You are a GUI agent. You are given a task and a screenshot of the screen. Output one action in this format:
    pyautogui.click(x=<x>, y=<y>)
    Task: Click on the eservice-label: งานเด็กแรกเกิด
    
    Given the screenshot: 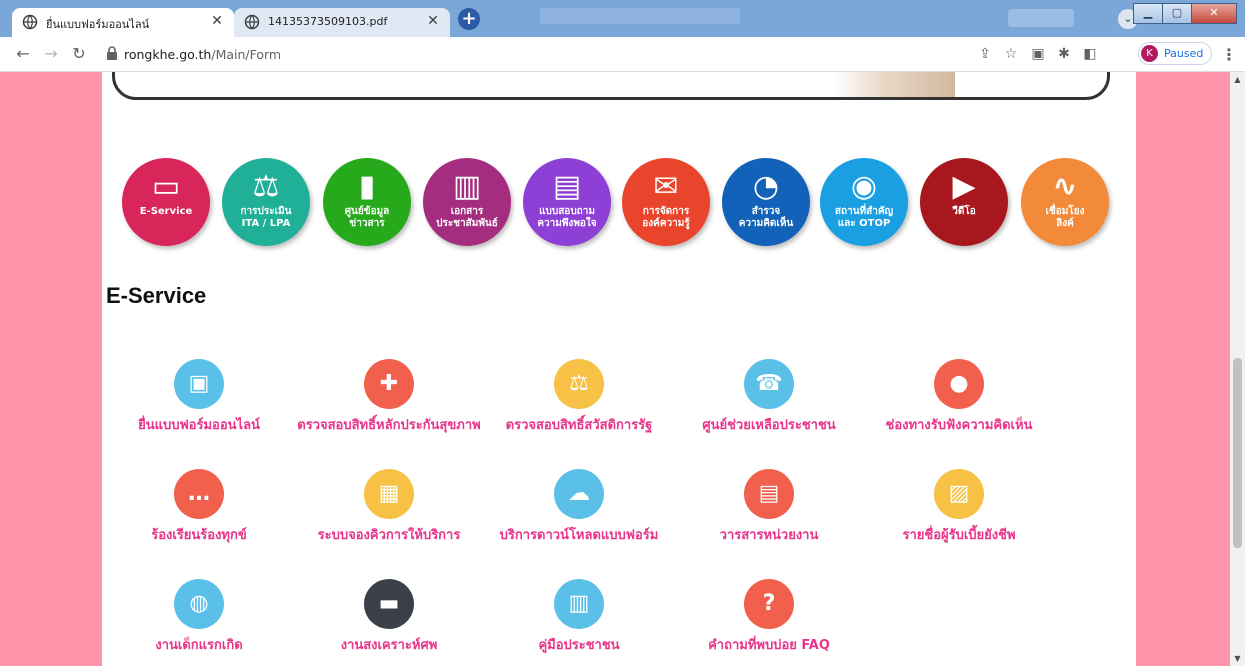 What is the action you would take?
    pyautogui.click(x=199, y=644)
    